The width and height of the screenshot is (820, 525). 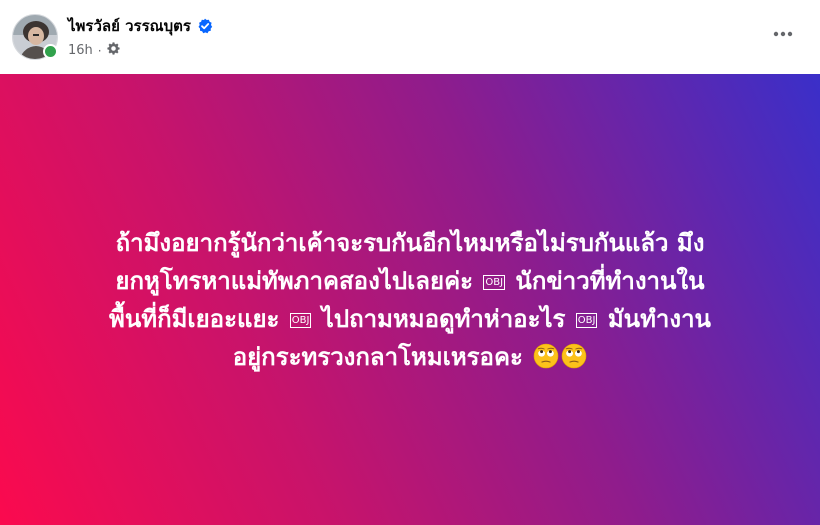 What do you see at coordinates (80, 50) in the screenshot?
I see `post-timestamp: 16h` at bounding box center [80, 50].